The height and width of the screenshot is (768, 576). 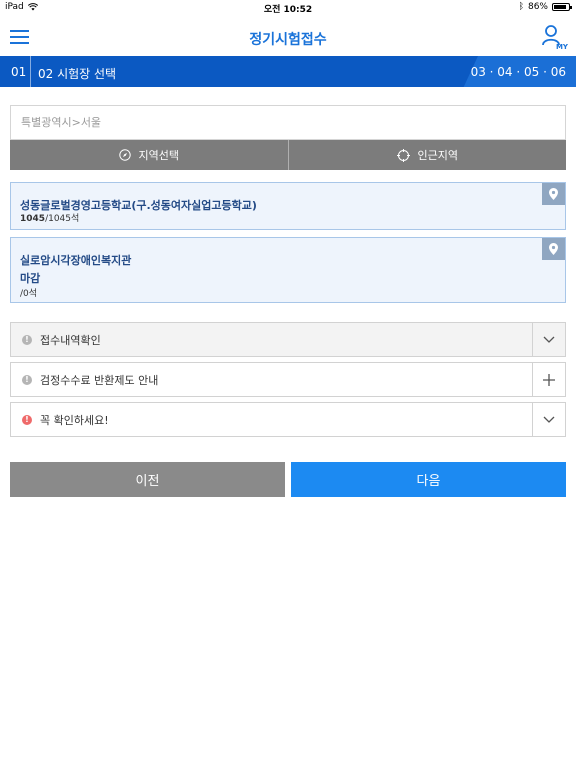 I want to click on battery-percent: 86%, so click(x=537, y=7).